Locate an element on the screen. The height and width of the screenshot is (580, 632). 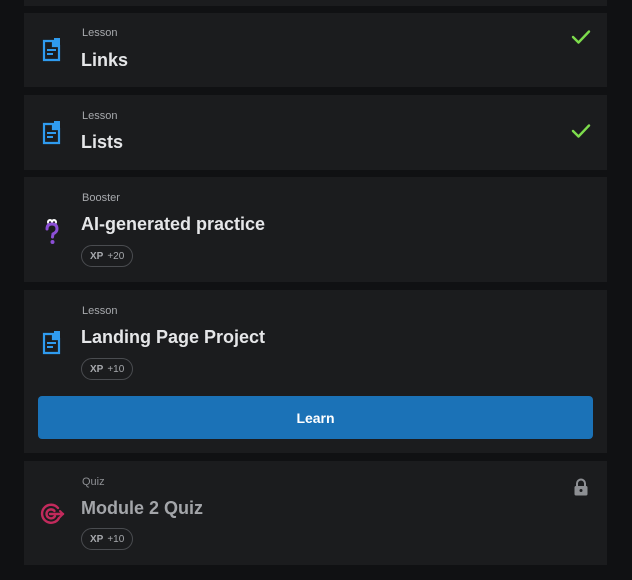
item-title: Links is located at coordinates (105, 60).